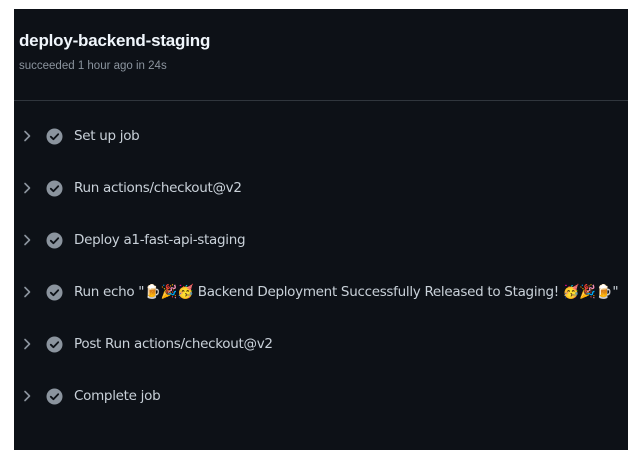  What do you see at coordinates (160, 240) in the screenshot?
I see `step-label: Deploy a1-fast-api-staging` at bounding box center [160, 240].